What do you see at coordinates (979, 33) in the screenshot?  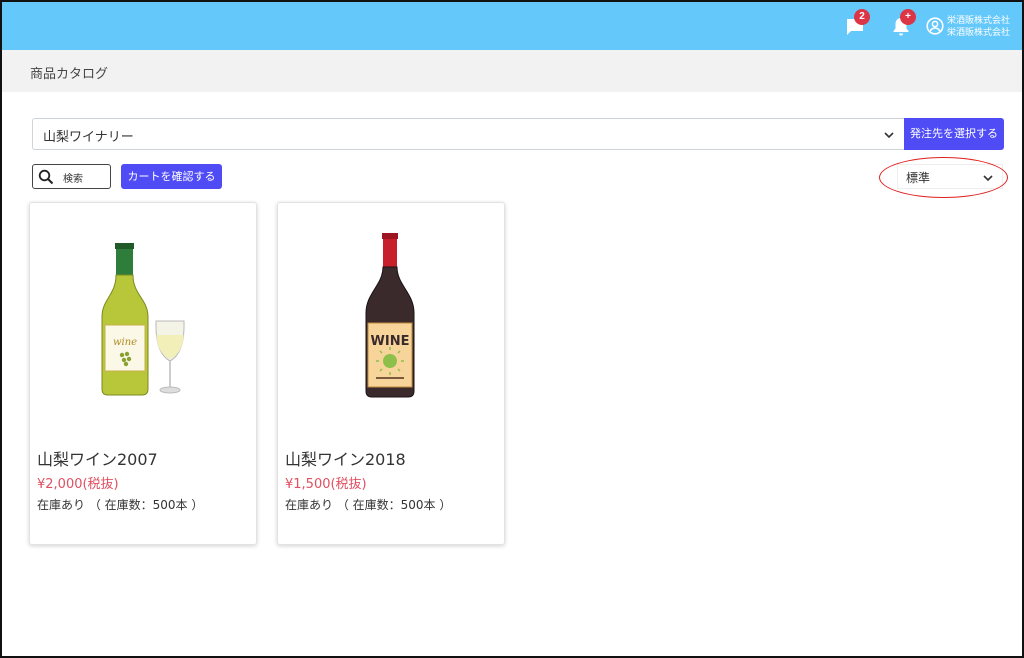 I see `company-name-line2: 栄酒販株式会社` at bounding box center [979, 33].